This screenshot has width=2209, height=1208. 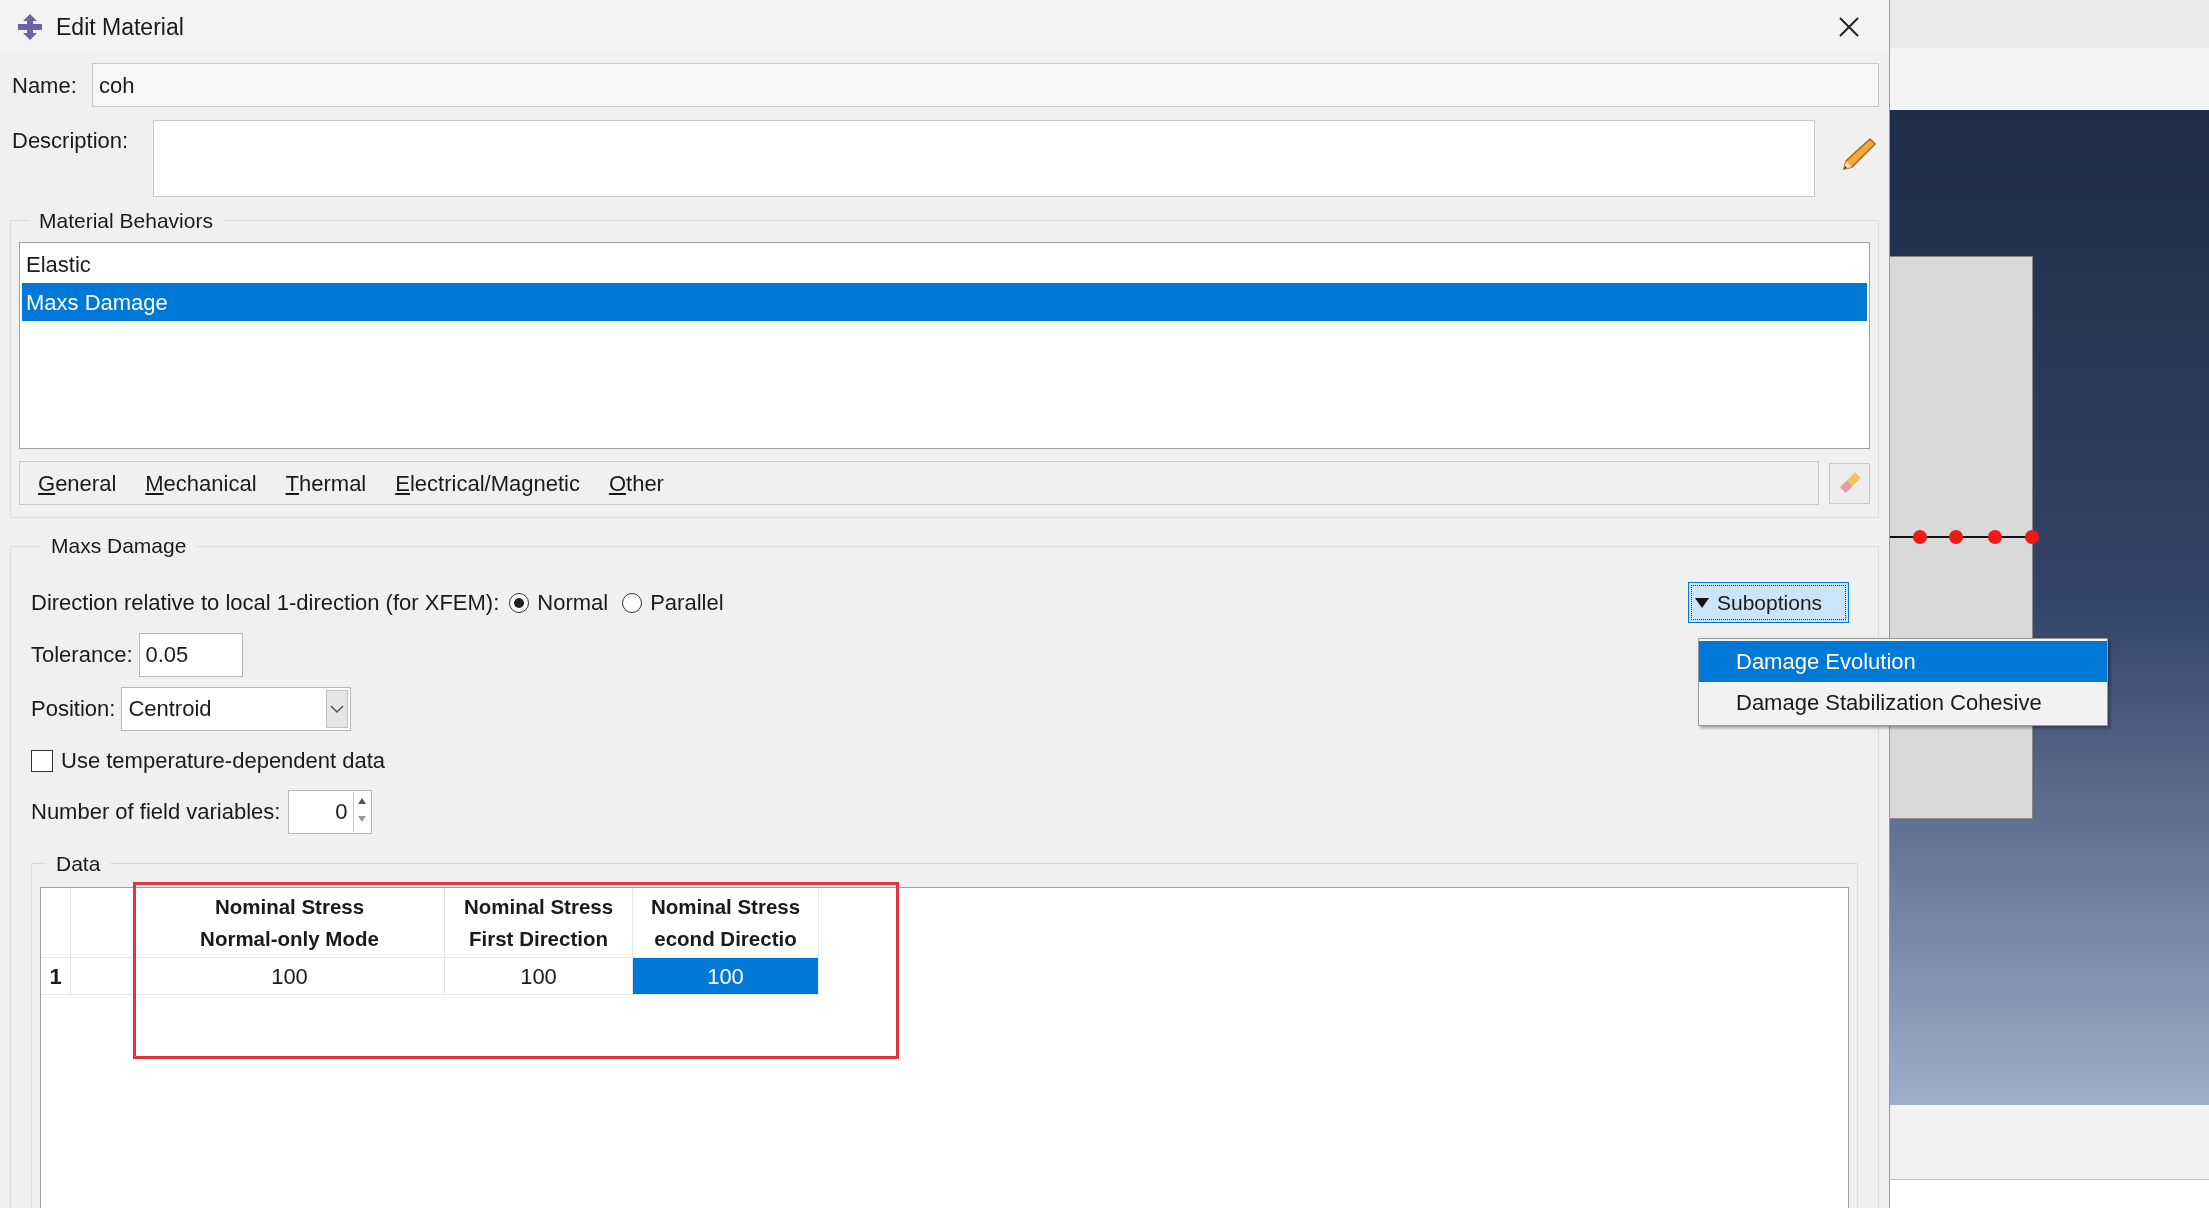 What do you see at coordinates (156, 812) in the screenshot?
I see `field-label: Number of field variables:` at bounding box center [156, 812].